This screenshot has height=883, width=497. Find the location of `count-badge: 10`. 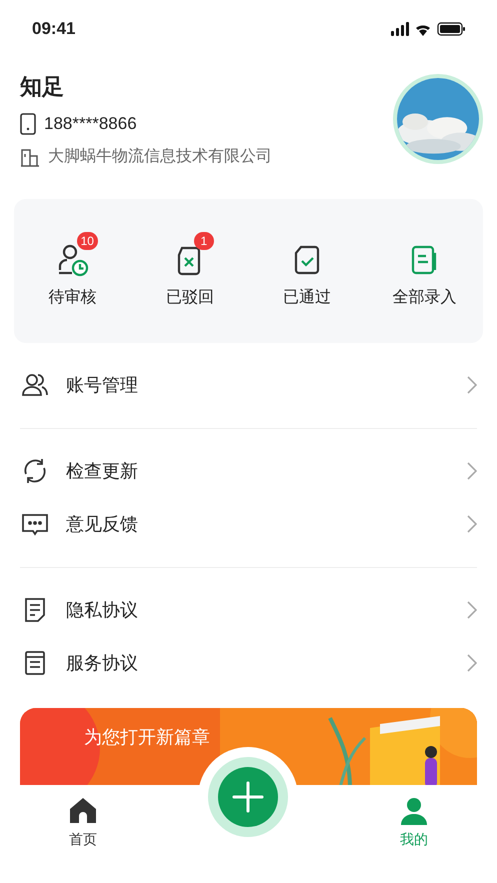

count-badge: 10 is located at coordinates (87, 241).